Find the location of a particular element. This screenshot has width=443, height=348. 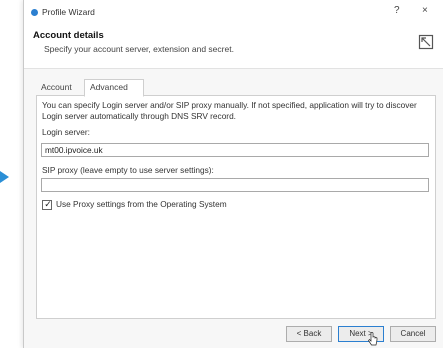

login-server-label: Login server: is located at coordinates (66, 132).